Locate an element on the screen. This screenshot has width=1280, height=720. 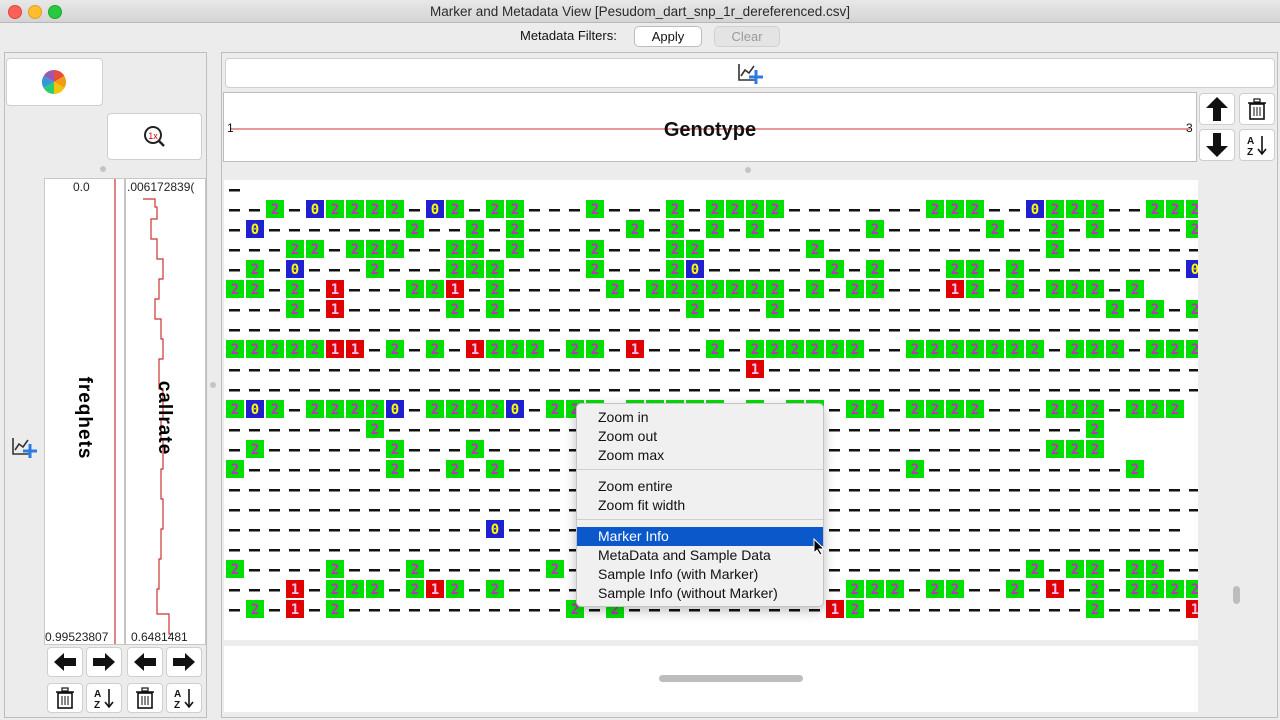
vertical-splitter-handle is located at coordinates (213, 385).